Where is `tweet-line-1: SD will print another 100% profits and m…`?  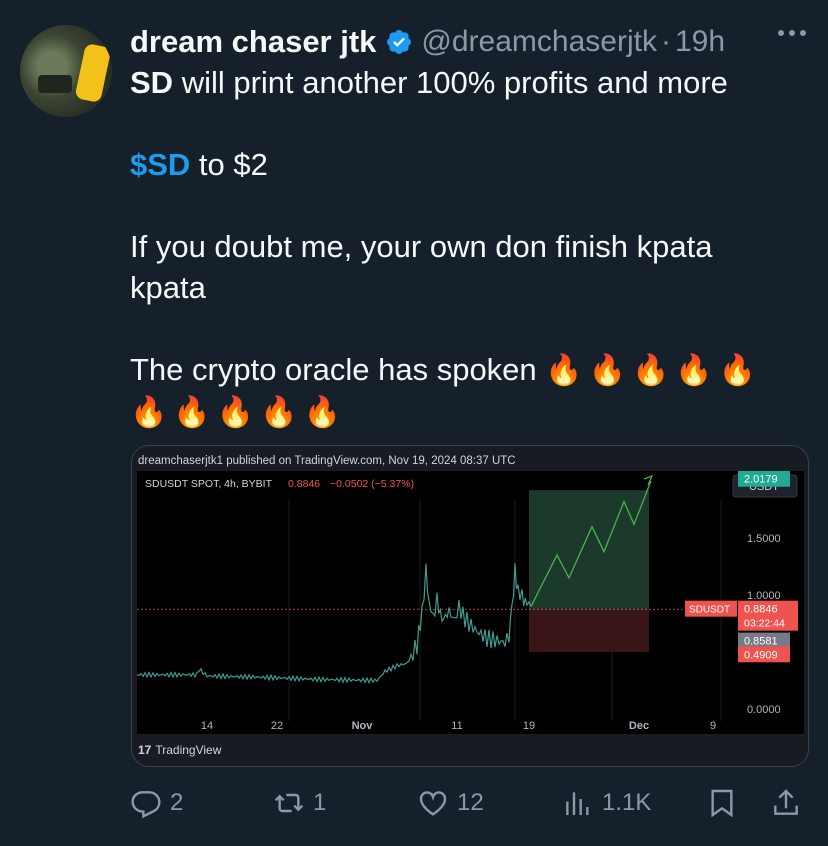 tweet-line-1: SD will print another 100% profits and m… is located at coordinates (465, 82).